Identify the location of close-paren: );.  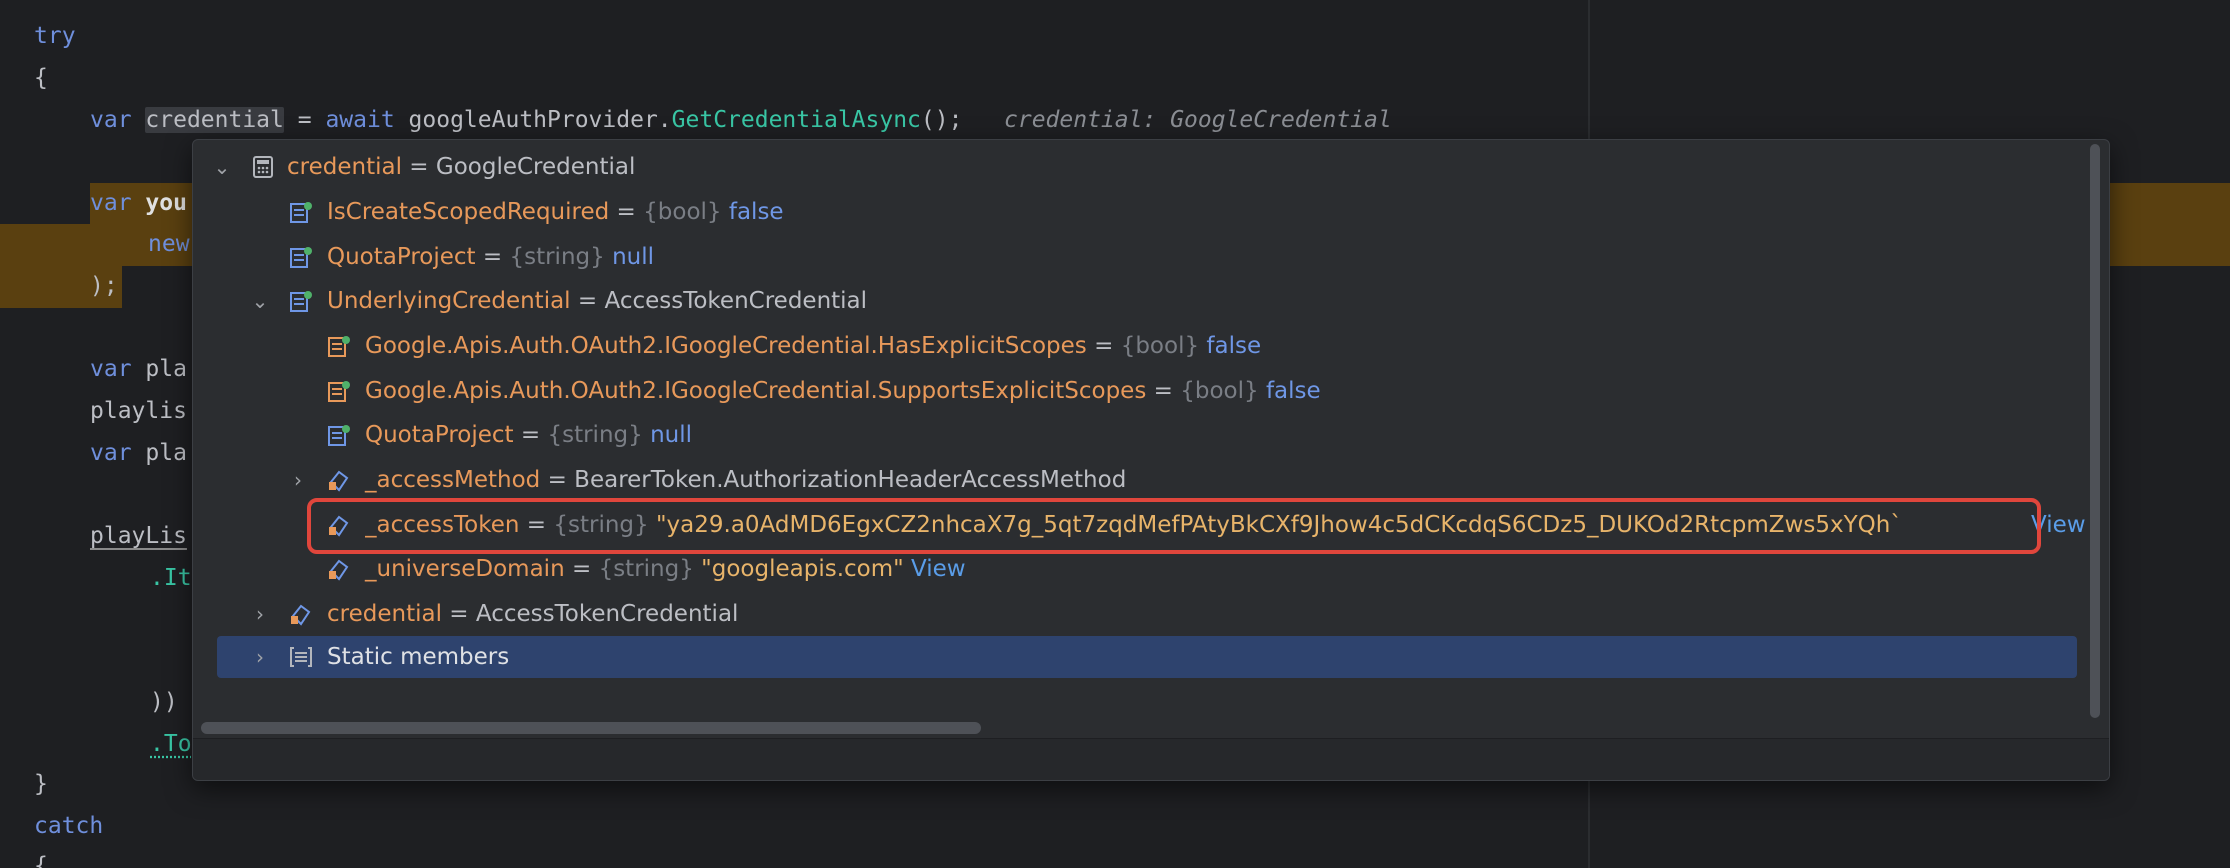
(104, 286).